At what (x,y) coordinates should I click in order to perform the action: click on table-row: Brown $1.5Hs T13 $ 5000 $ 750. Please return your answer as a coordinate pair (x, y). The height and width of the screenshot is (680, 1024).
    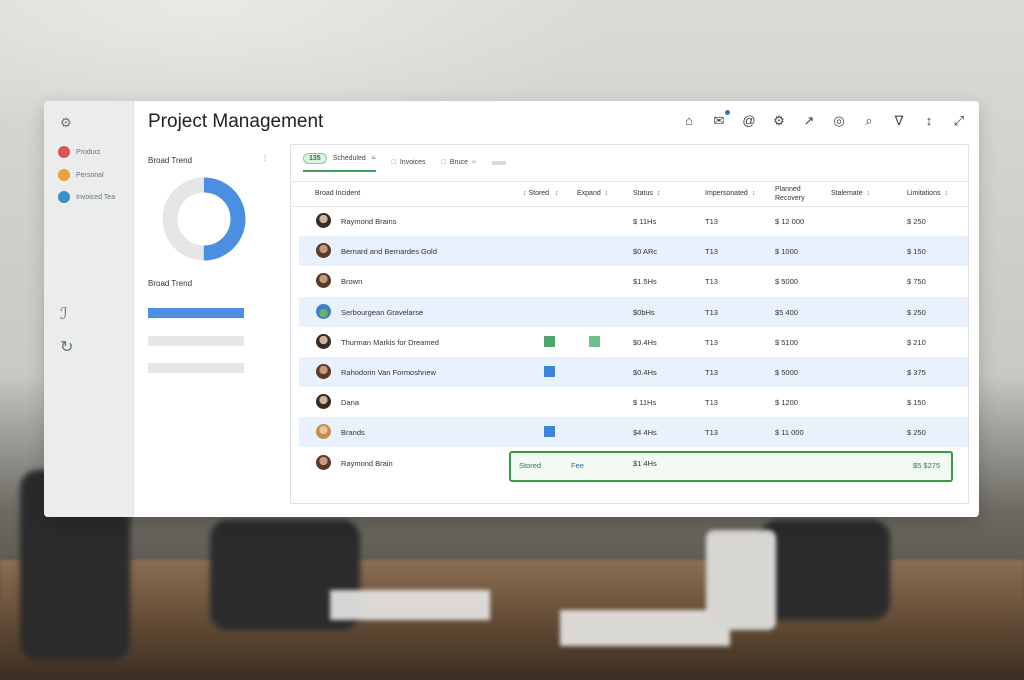
    Looking at the image, I should click on (633, 281).